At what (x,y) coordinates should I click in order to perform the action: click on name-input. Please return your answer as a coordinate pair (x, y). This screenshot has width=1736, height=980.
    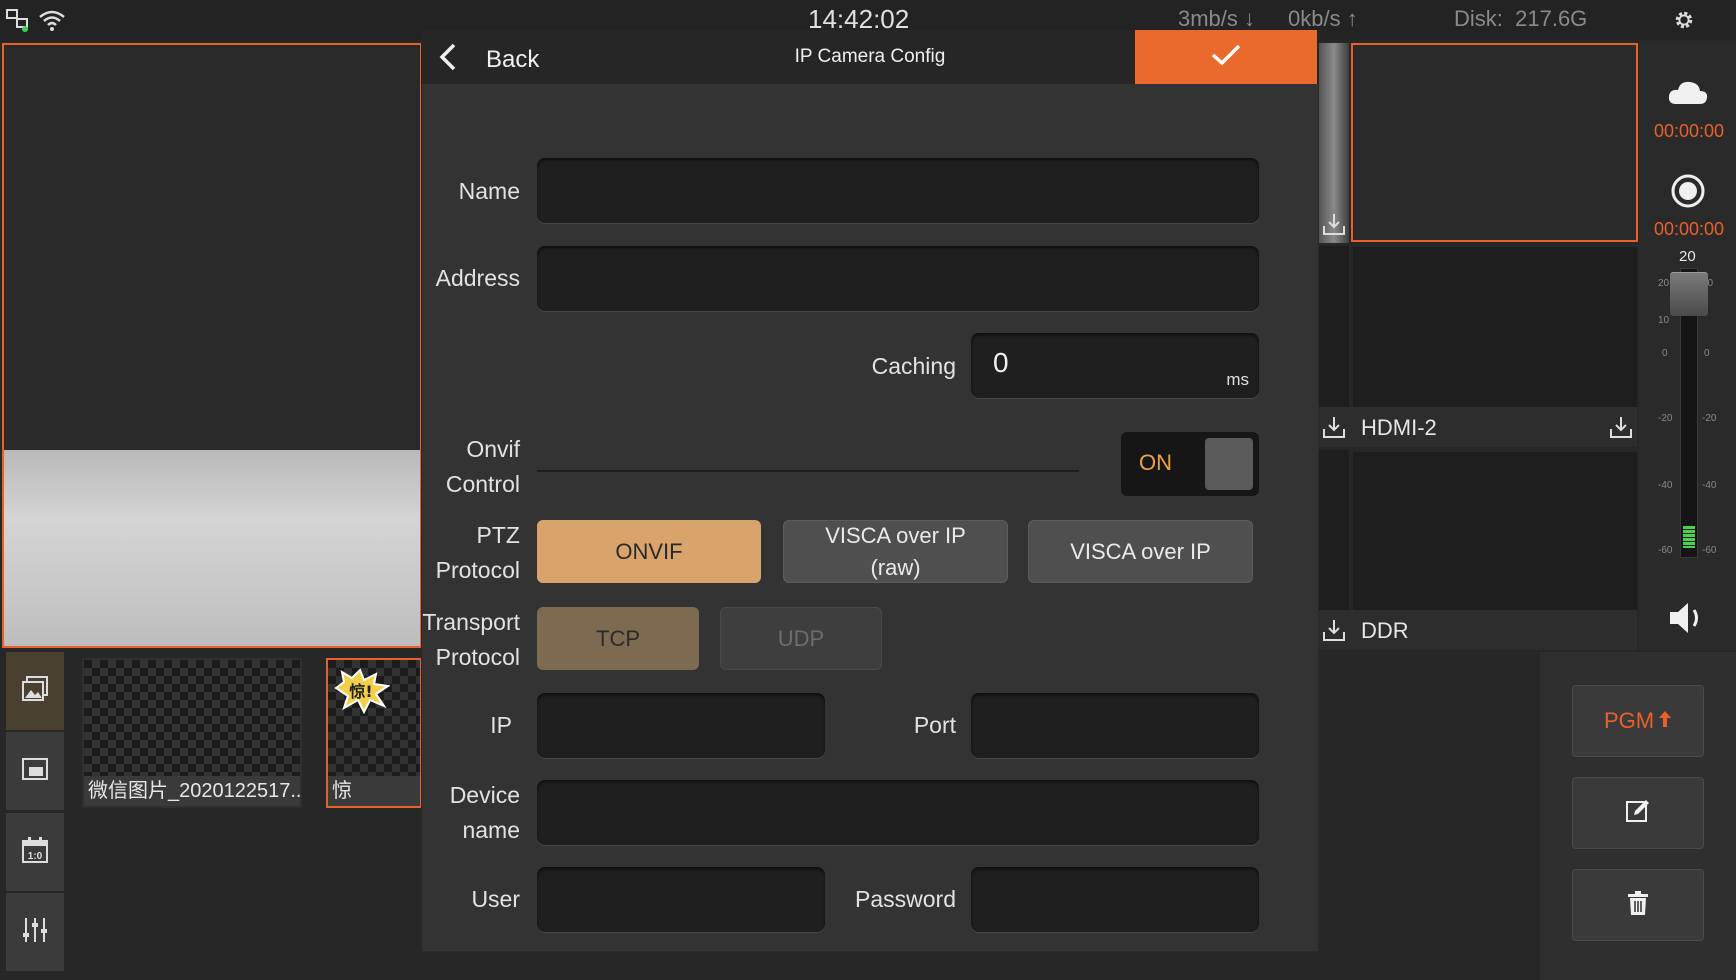
    Looking at the image, I should click on (898, 190).